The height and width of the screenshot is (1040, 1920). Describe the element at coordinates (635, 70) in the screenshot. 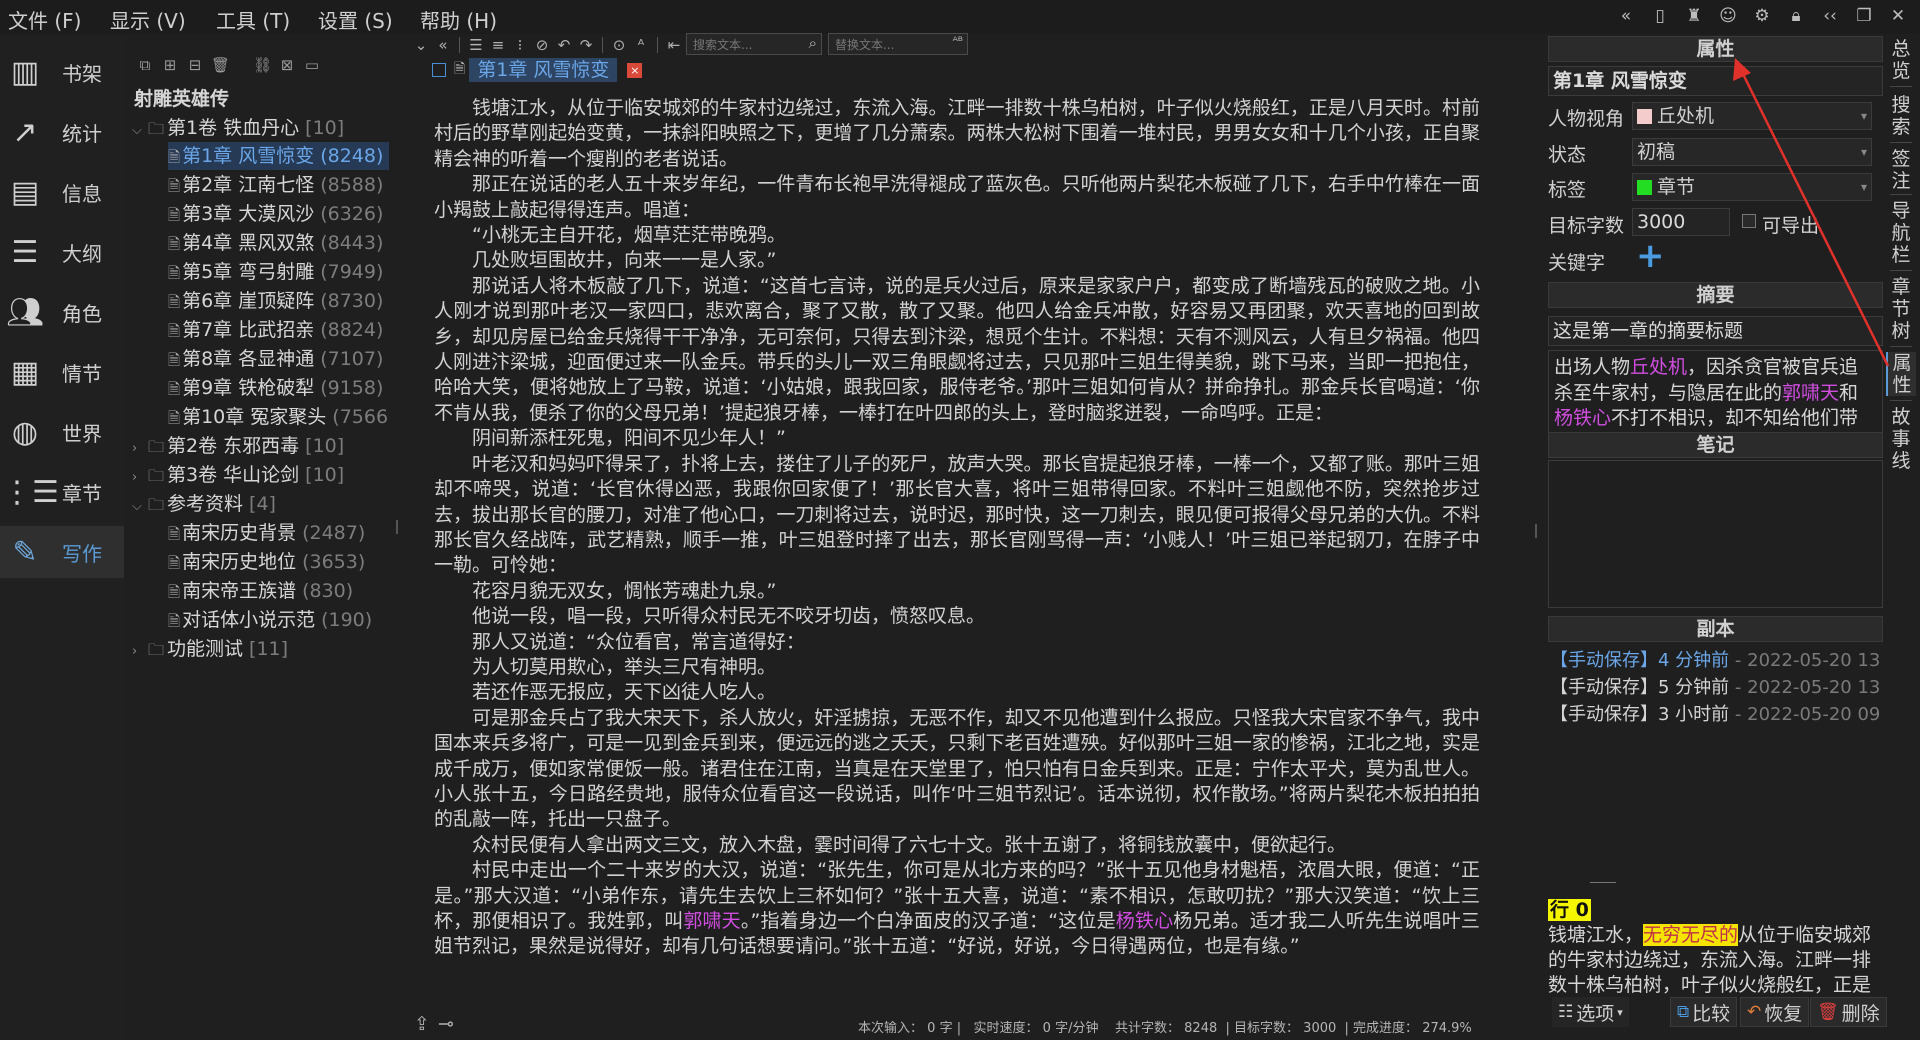

I see `tab-close-icon: ×` at that location.